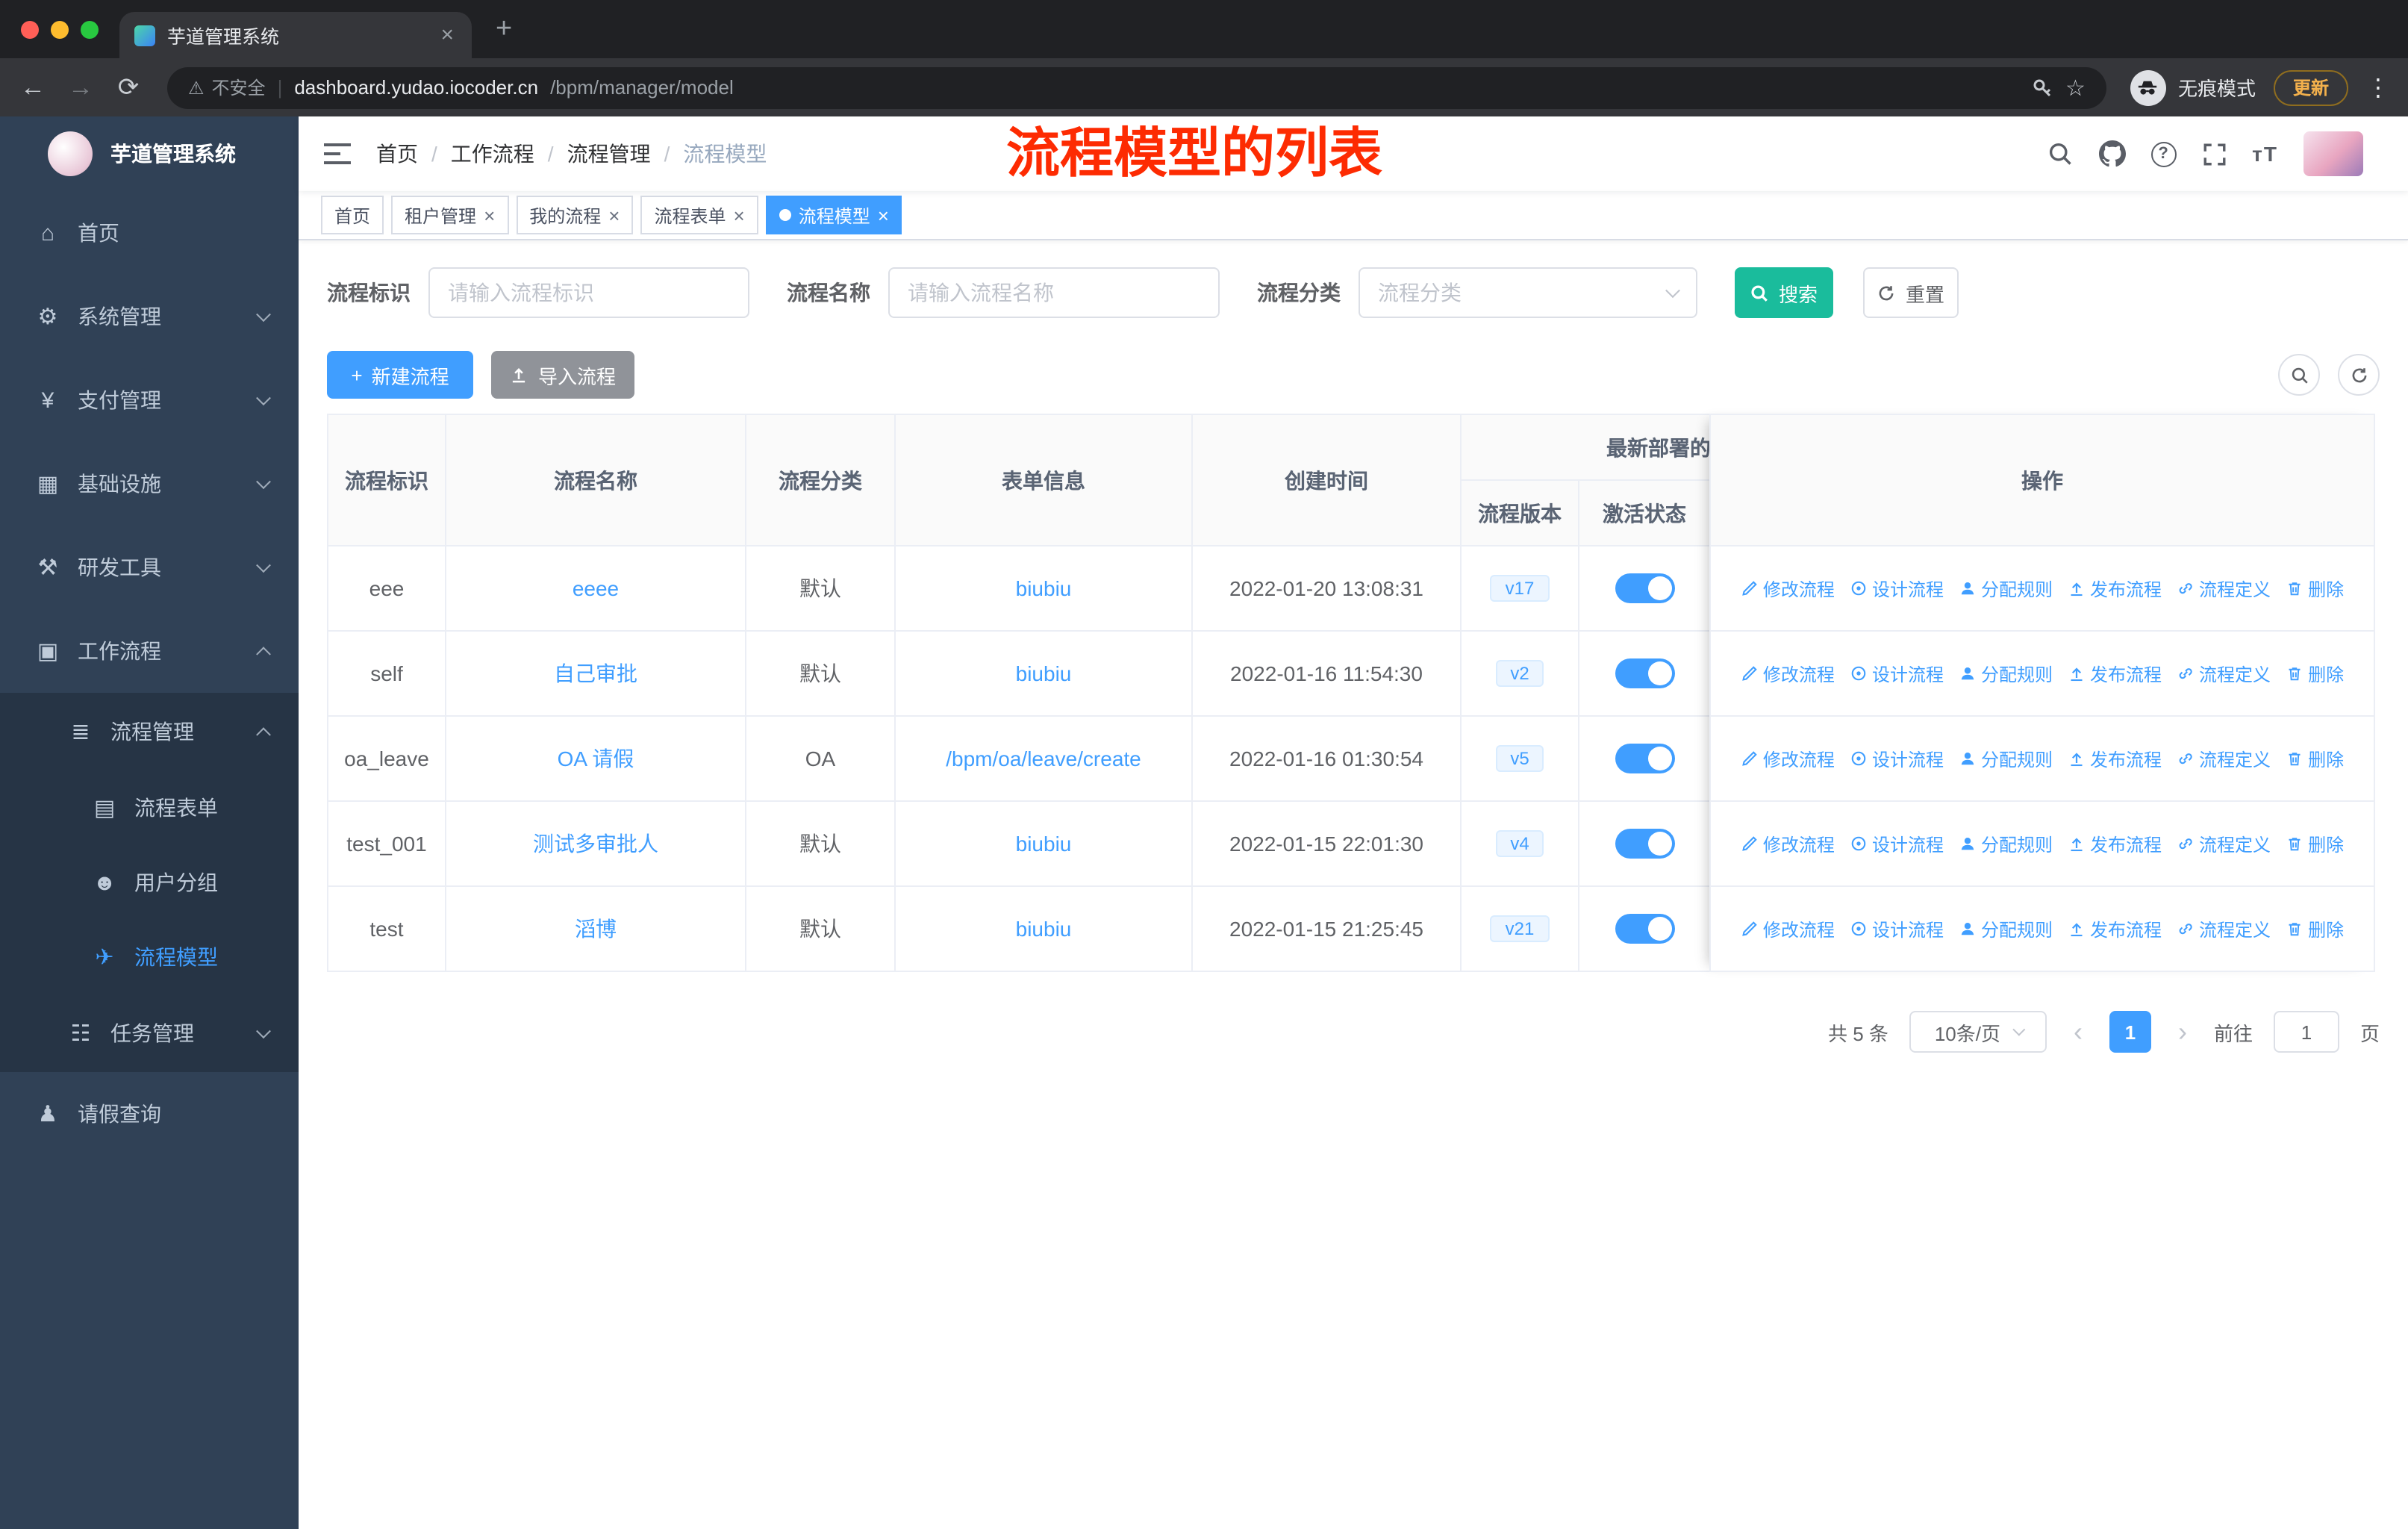  What do you see at coordinates (596, 588) in the screenshot?
I see `process-name-link: eeee` at bounding box center [596, 588].